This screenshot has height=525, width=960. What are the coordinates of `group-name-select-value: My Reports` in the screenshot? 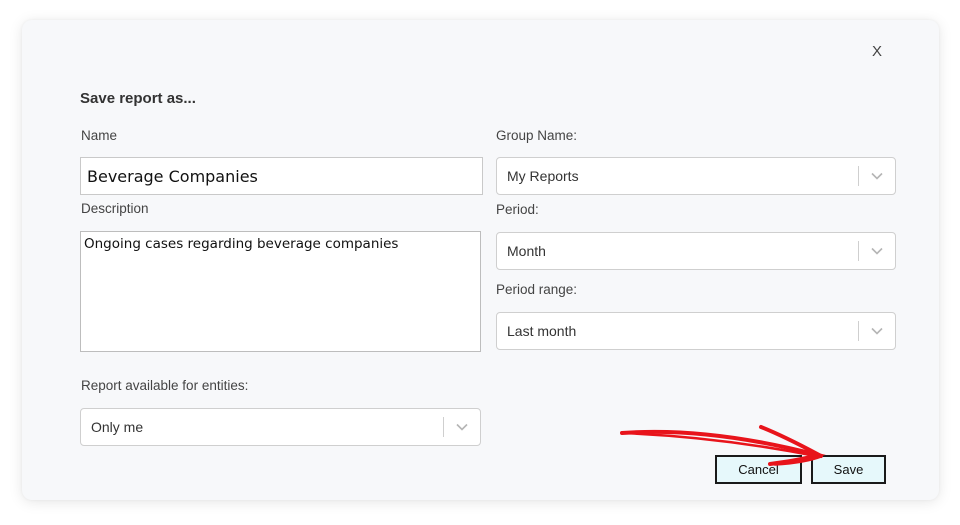 It's located at (543, 176).